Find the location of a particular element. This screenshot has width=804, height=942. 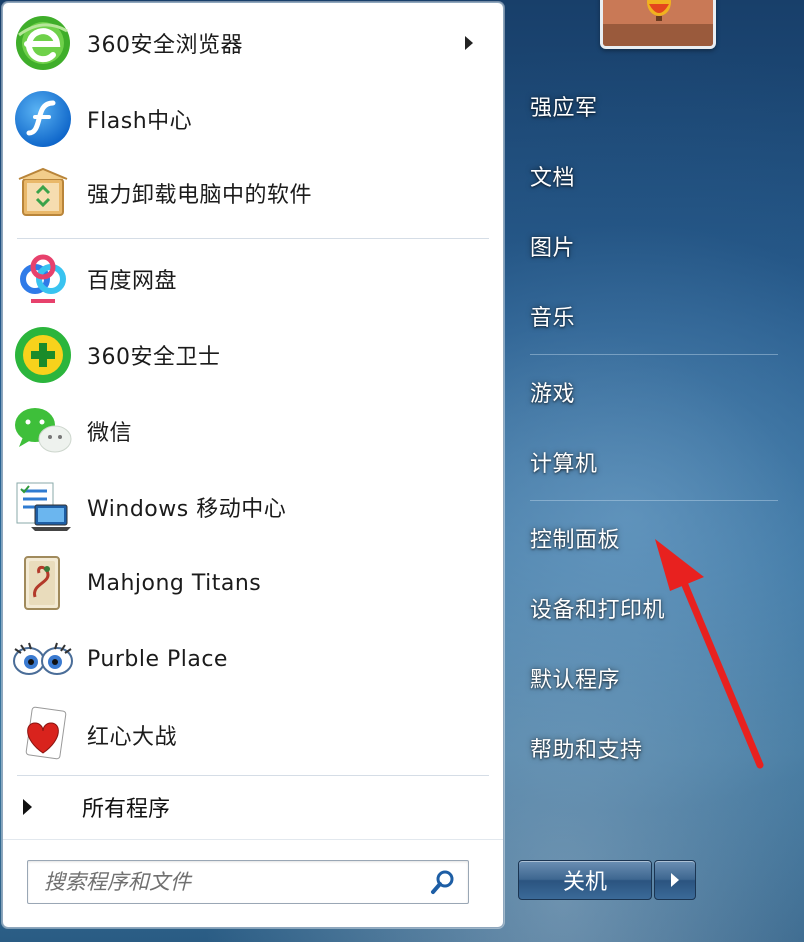

search-icon is located at coordinates (443, 882).